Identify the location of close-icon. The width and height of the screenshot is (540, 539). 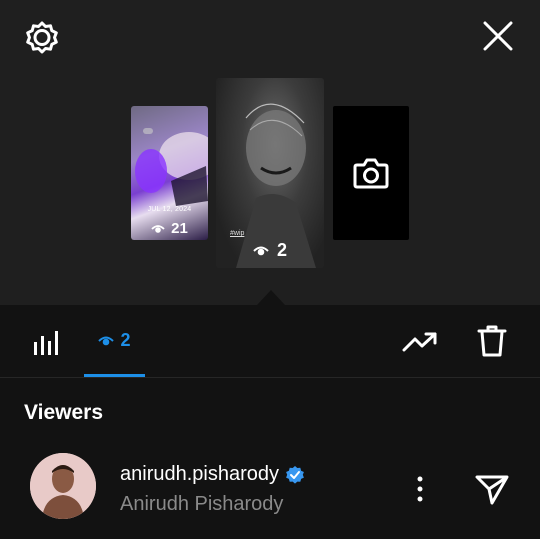
(498, 36).